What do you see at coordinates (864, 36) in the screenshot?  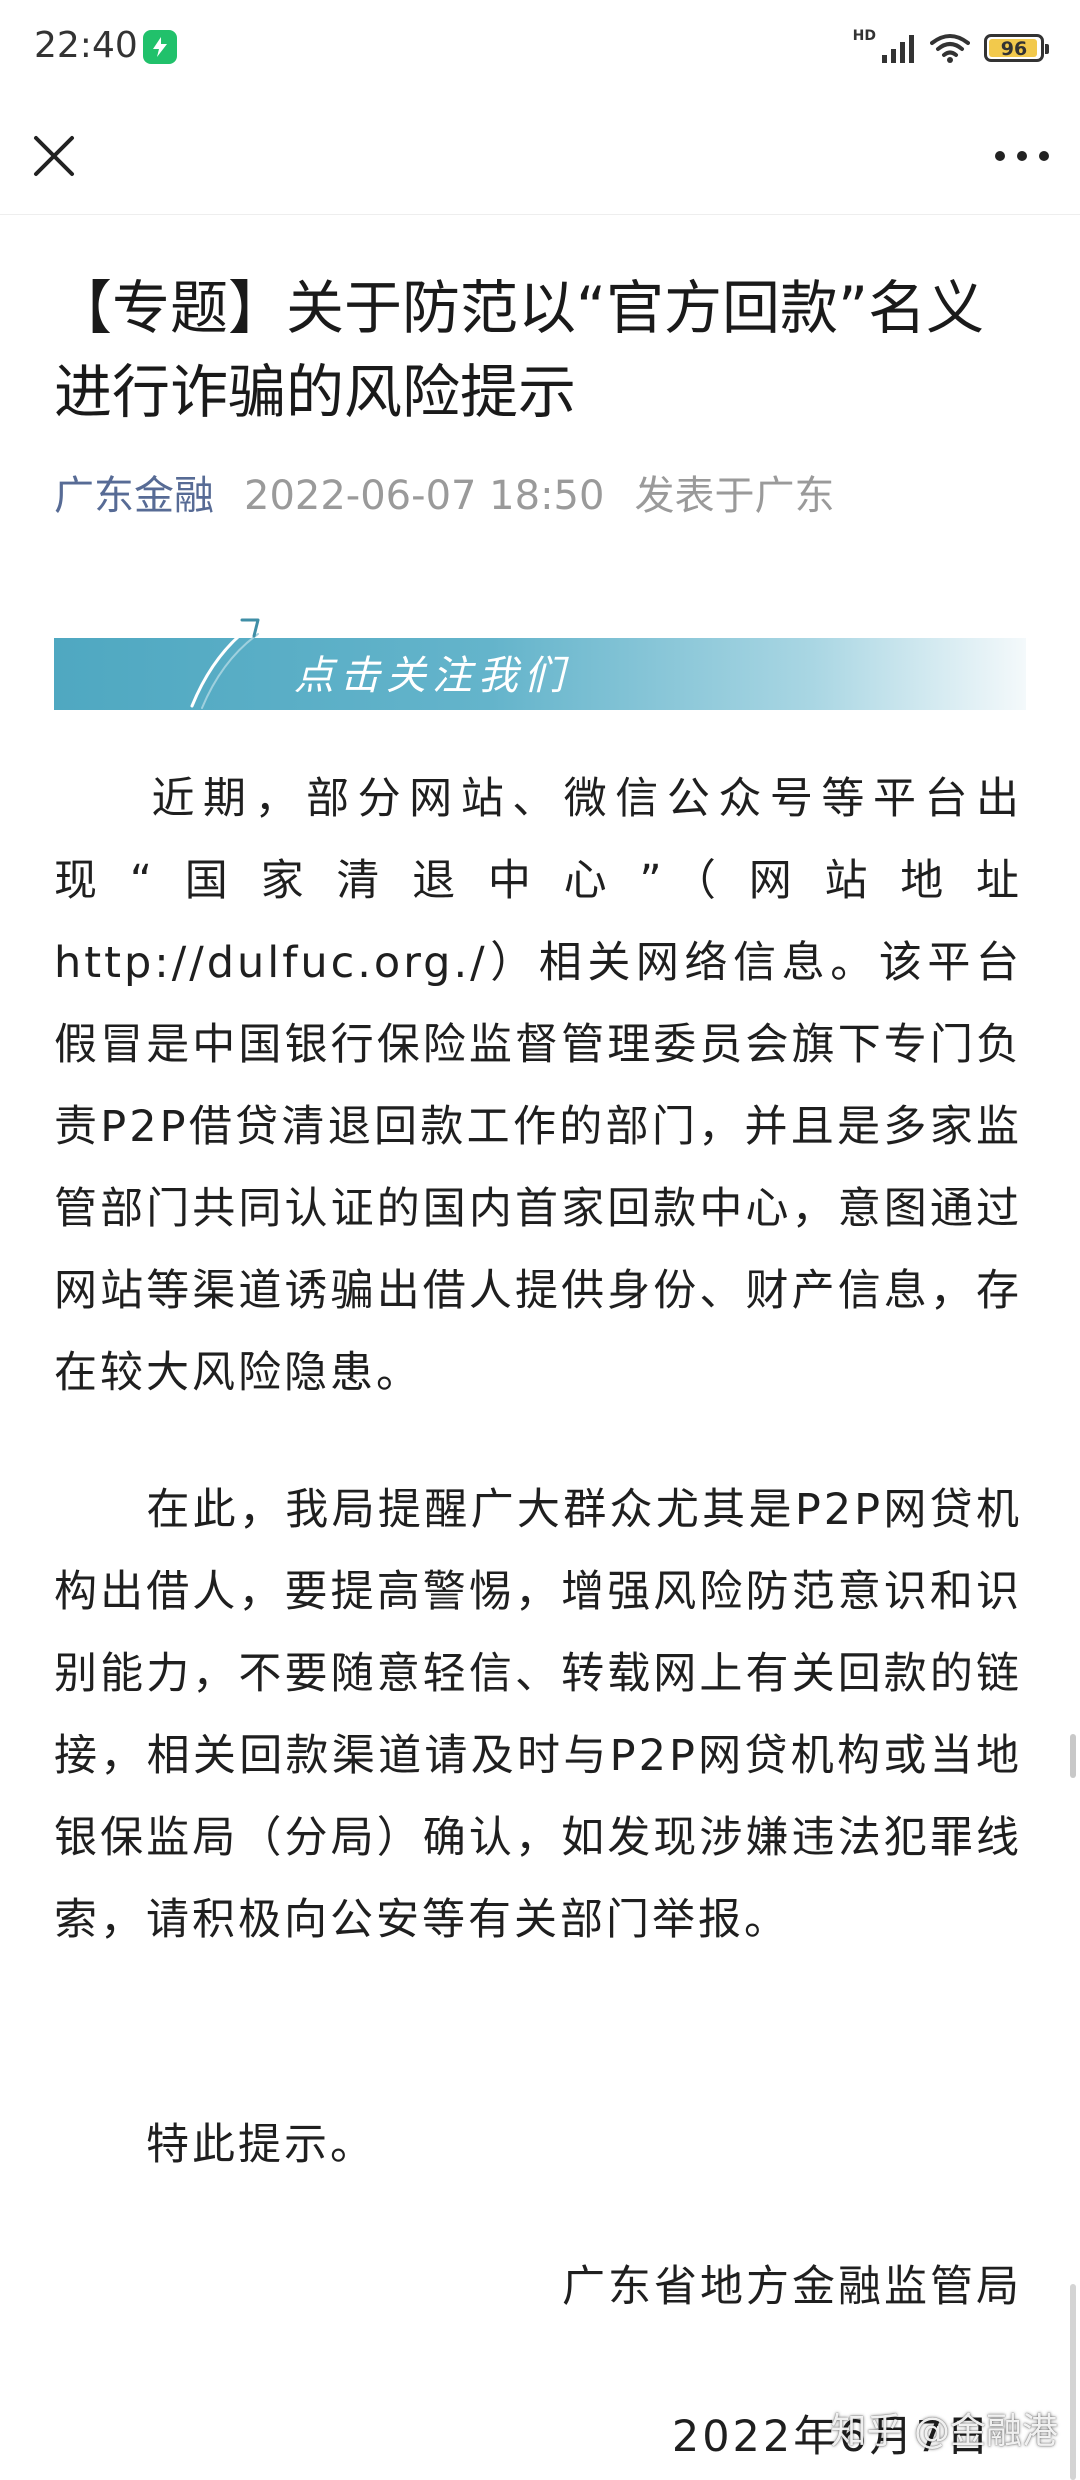 I see `hd-label: HD` at bounding box center [864, 36].